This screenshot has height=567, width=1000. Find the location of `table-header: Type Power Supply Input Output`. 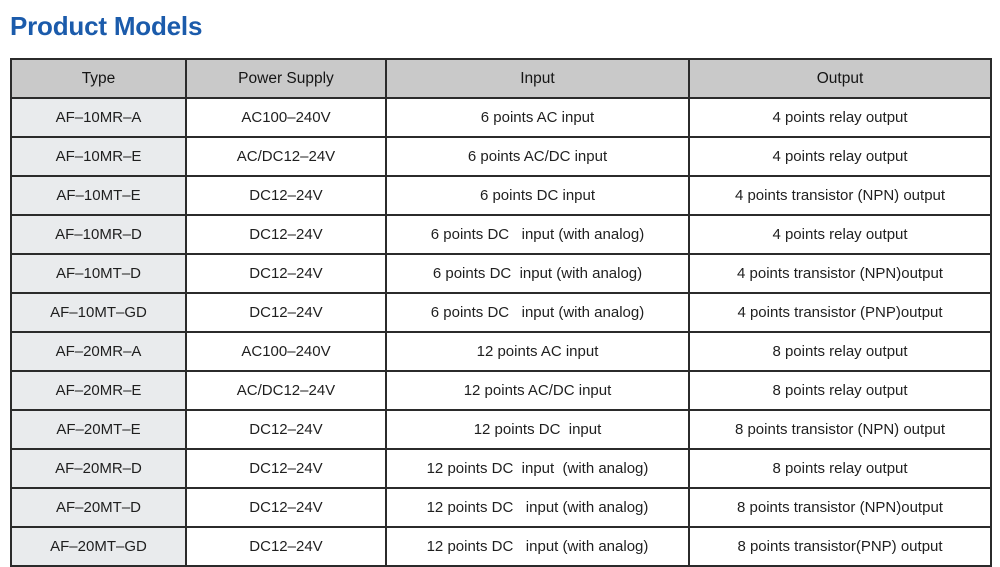

table-header: Type Power Supply Input Output is located at coordinates (501, 78).